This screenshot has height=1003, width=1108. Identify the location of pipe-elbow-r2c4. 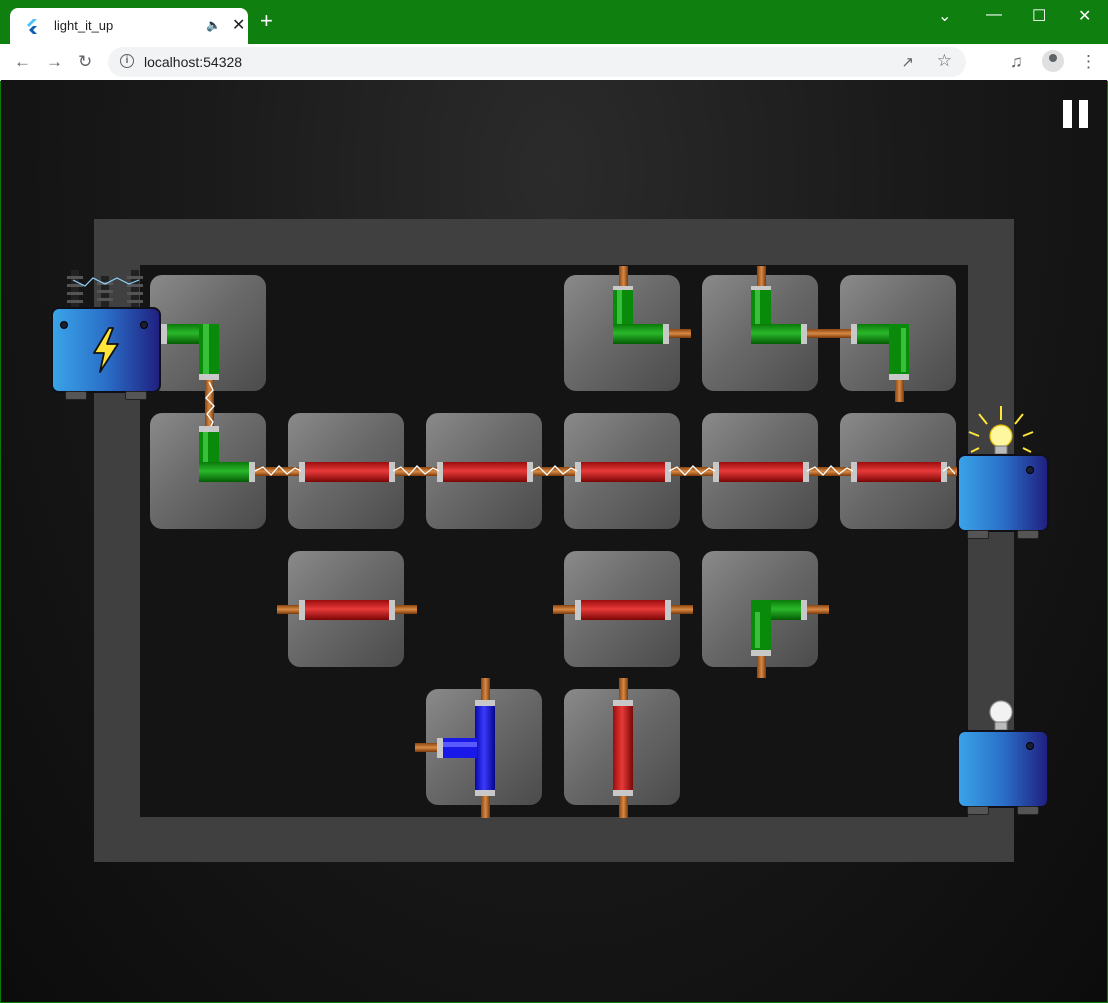
(790, 639).